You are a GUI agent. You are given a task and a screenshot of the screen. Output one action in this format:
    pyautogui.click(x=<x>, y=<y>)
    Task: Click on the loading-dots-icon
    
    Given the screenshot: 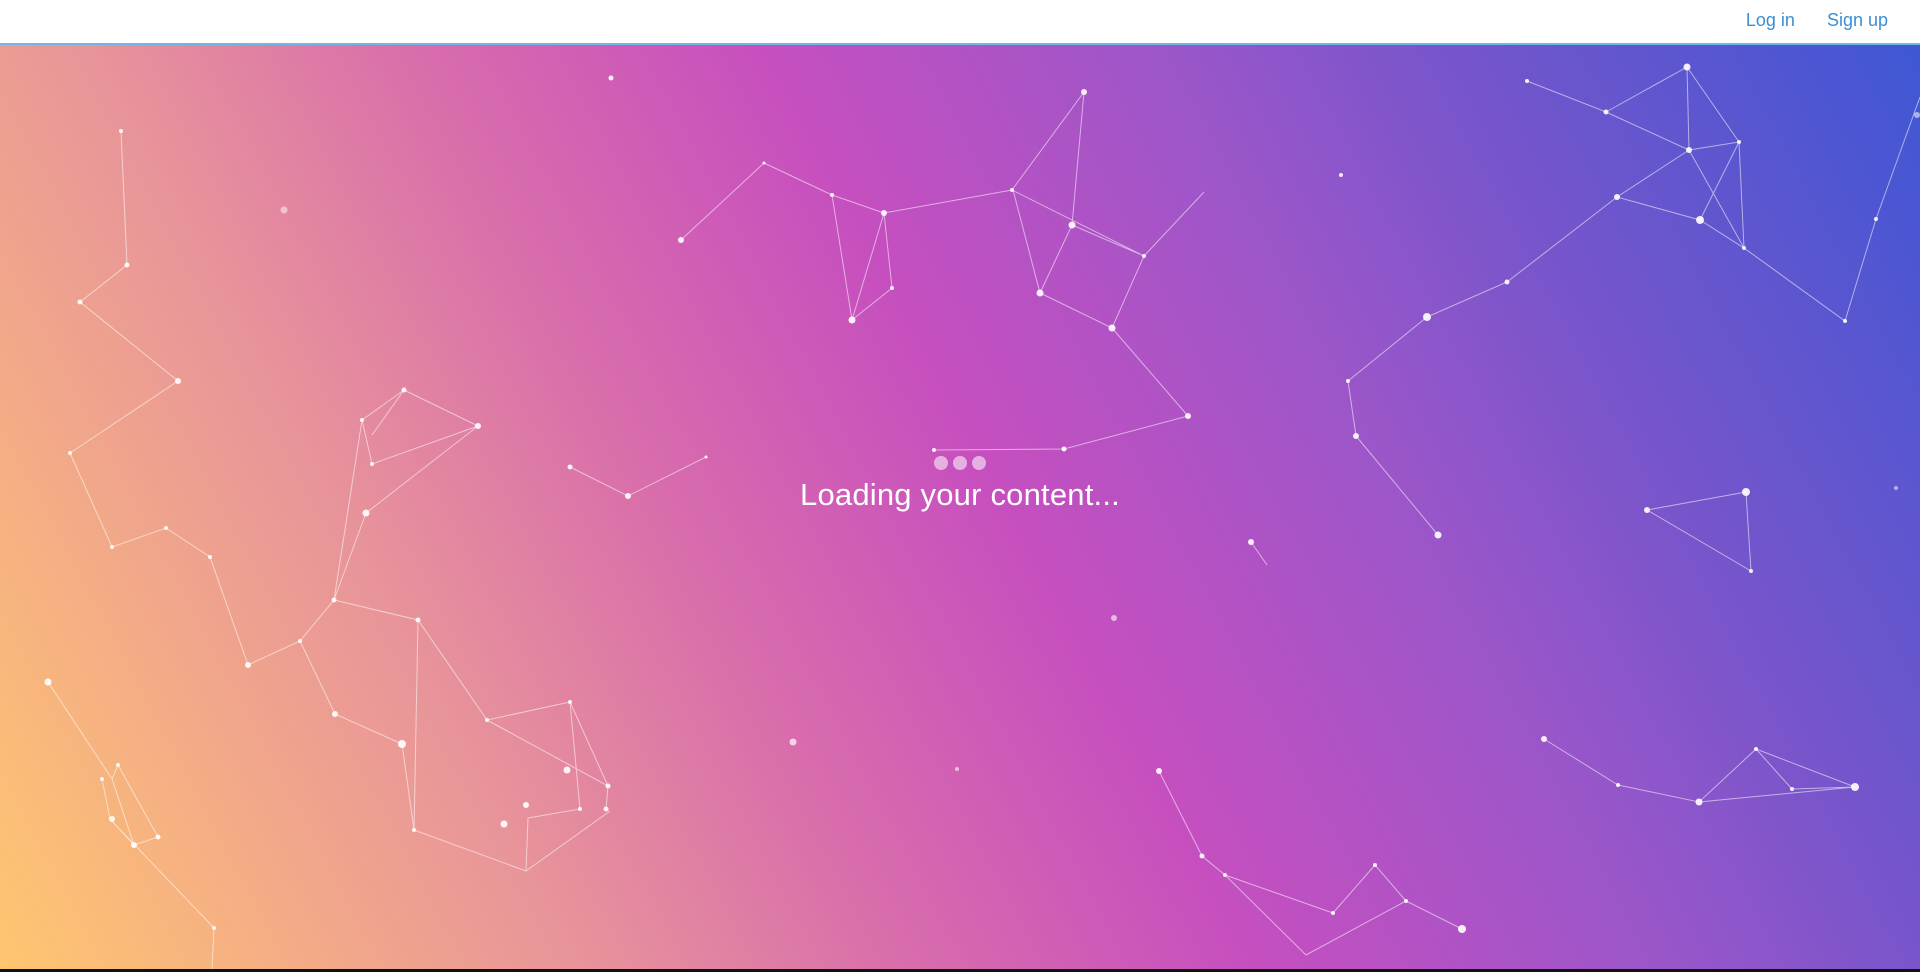 What is the action you would take?
    pyautogui.click(x=960, y=463)
    